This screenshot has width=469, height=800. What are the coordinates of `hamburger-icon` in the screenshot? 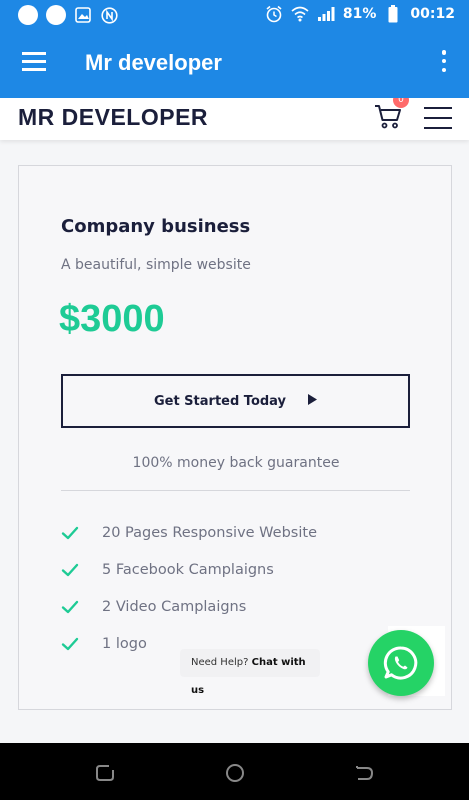 It's located at (34, 61).